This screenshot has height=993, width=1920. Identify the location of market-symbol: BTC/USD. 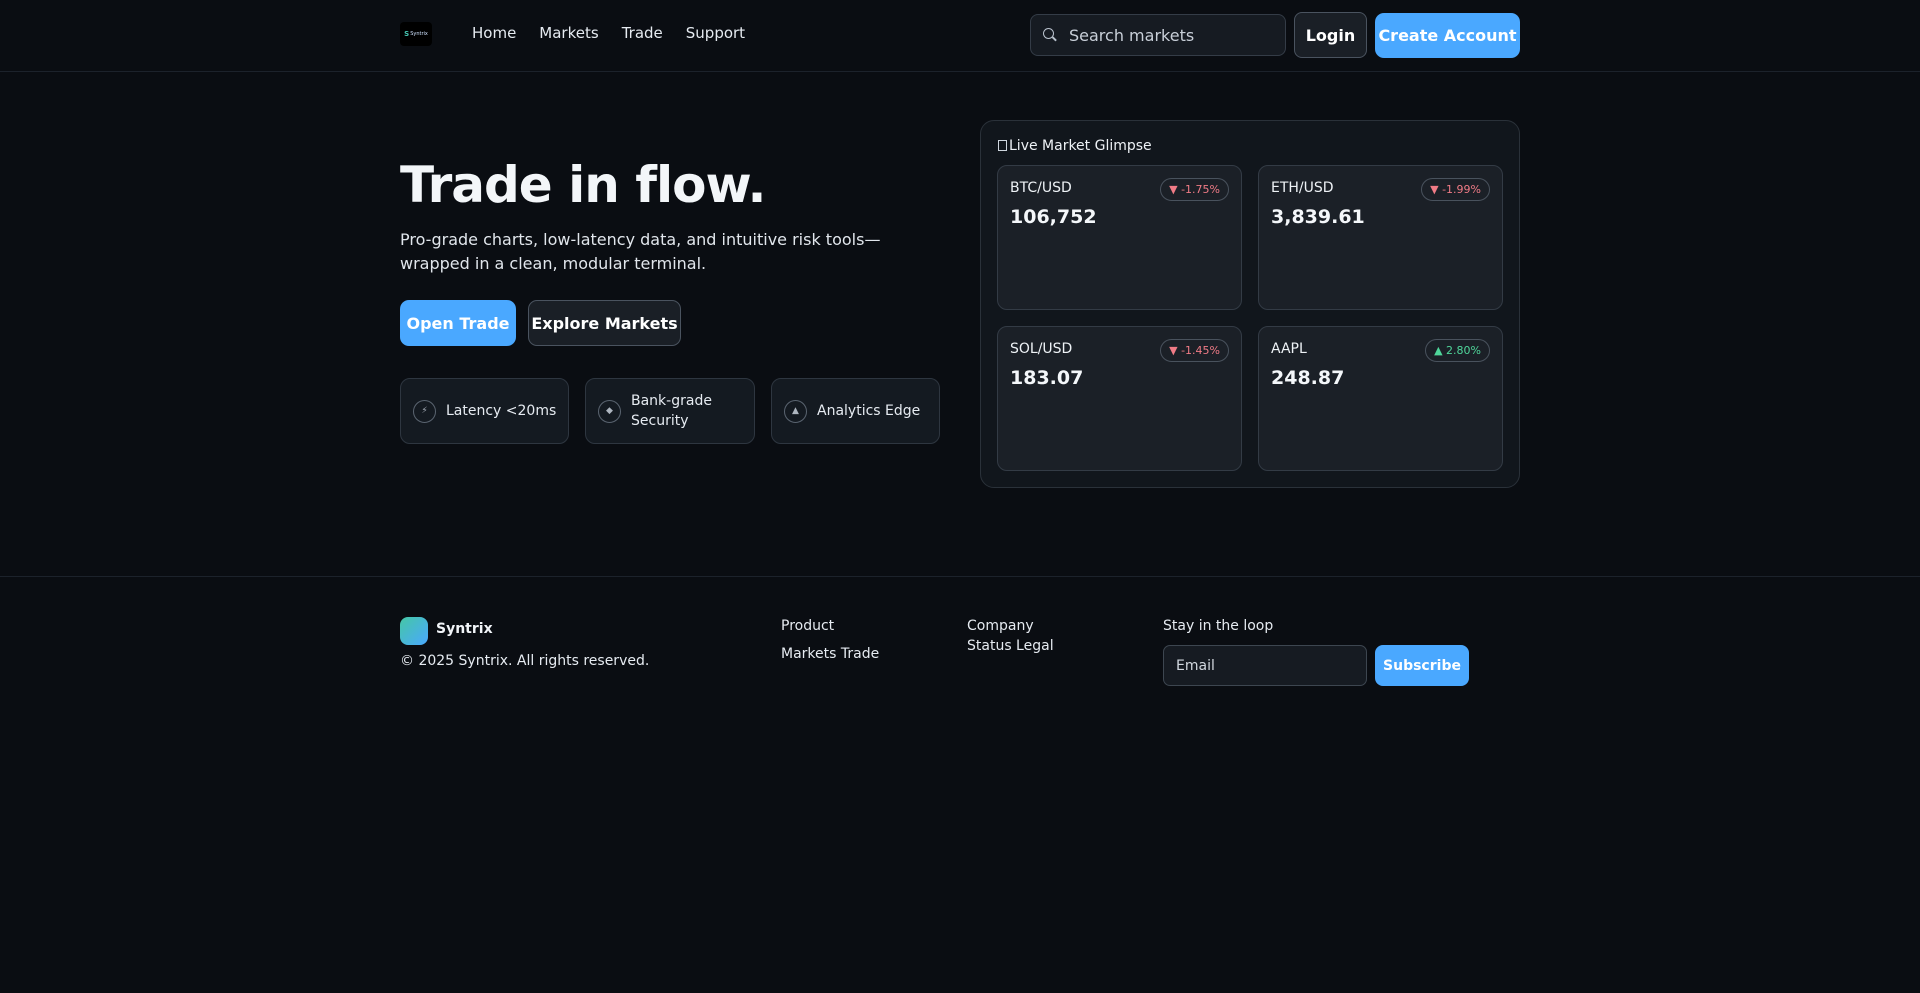
(1041, 188).